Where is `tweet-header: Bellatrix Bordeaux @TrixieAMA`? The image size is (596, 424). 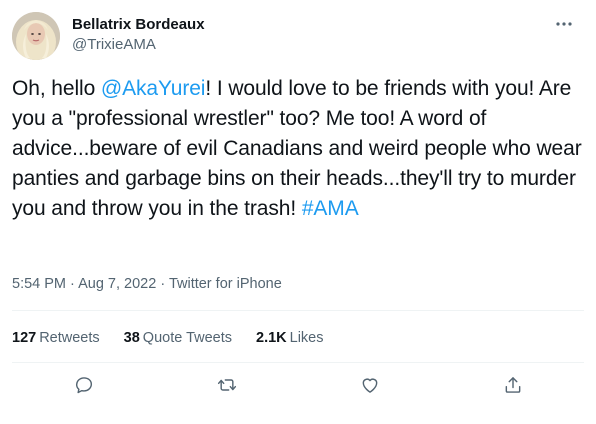
tweet-header: Bellatrix Bordeaux @TrixieAMA is located at coordinates (298, 36).